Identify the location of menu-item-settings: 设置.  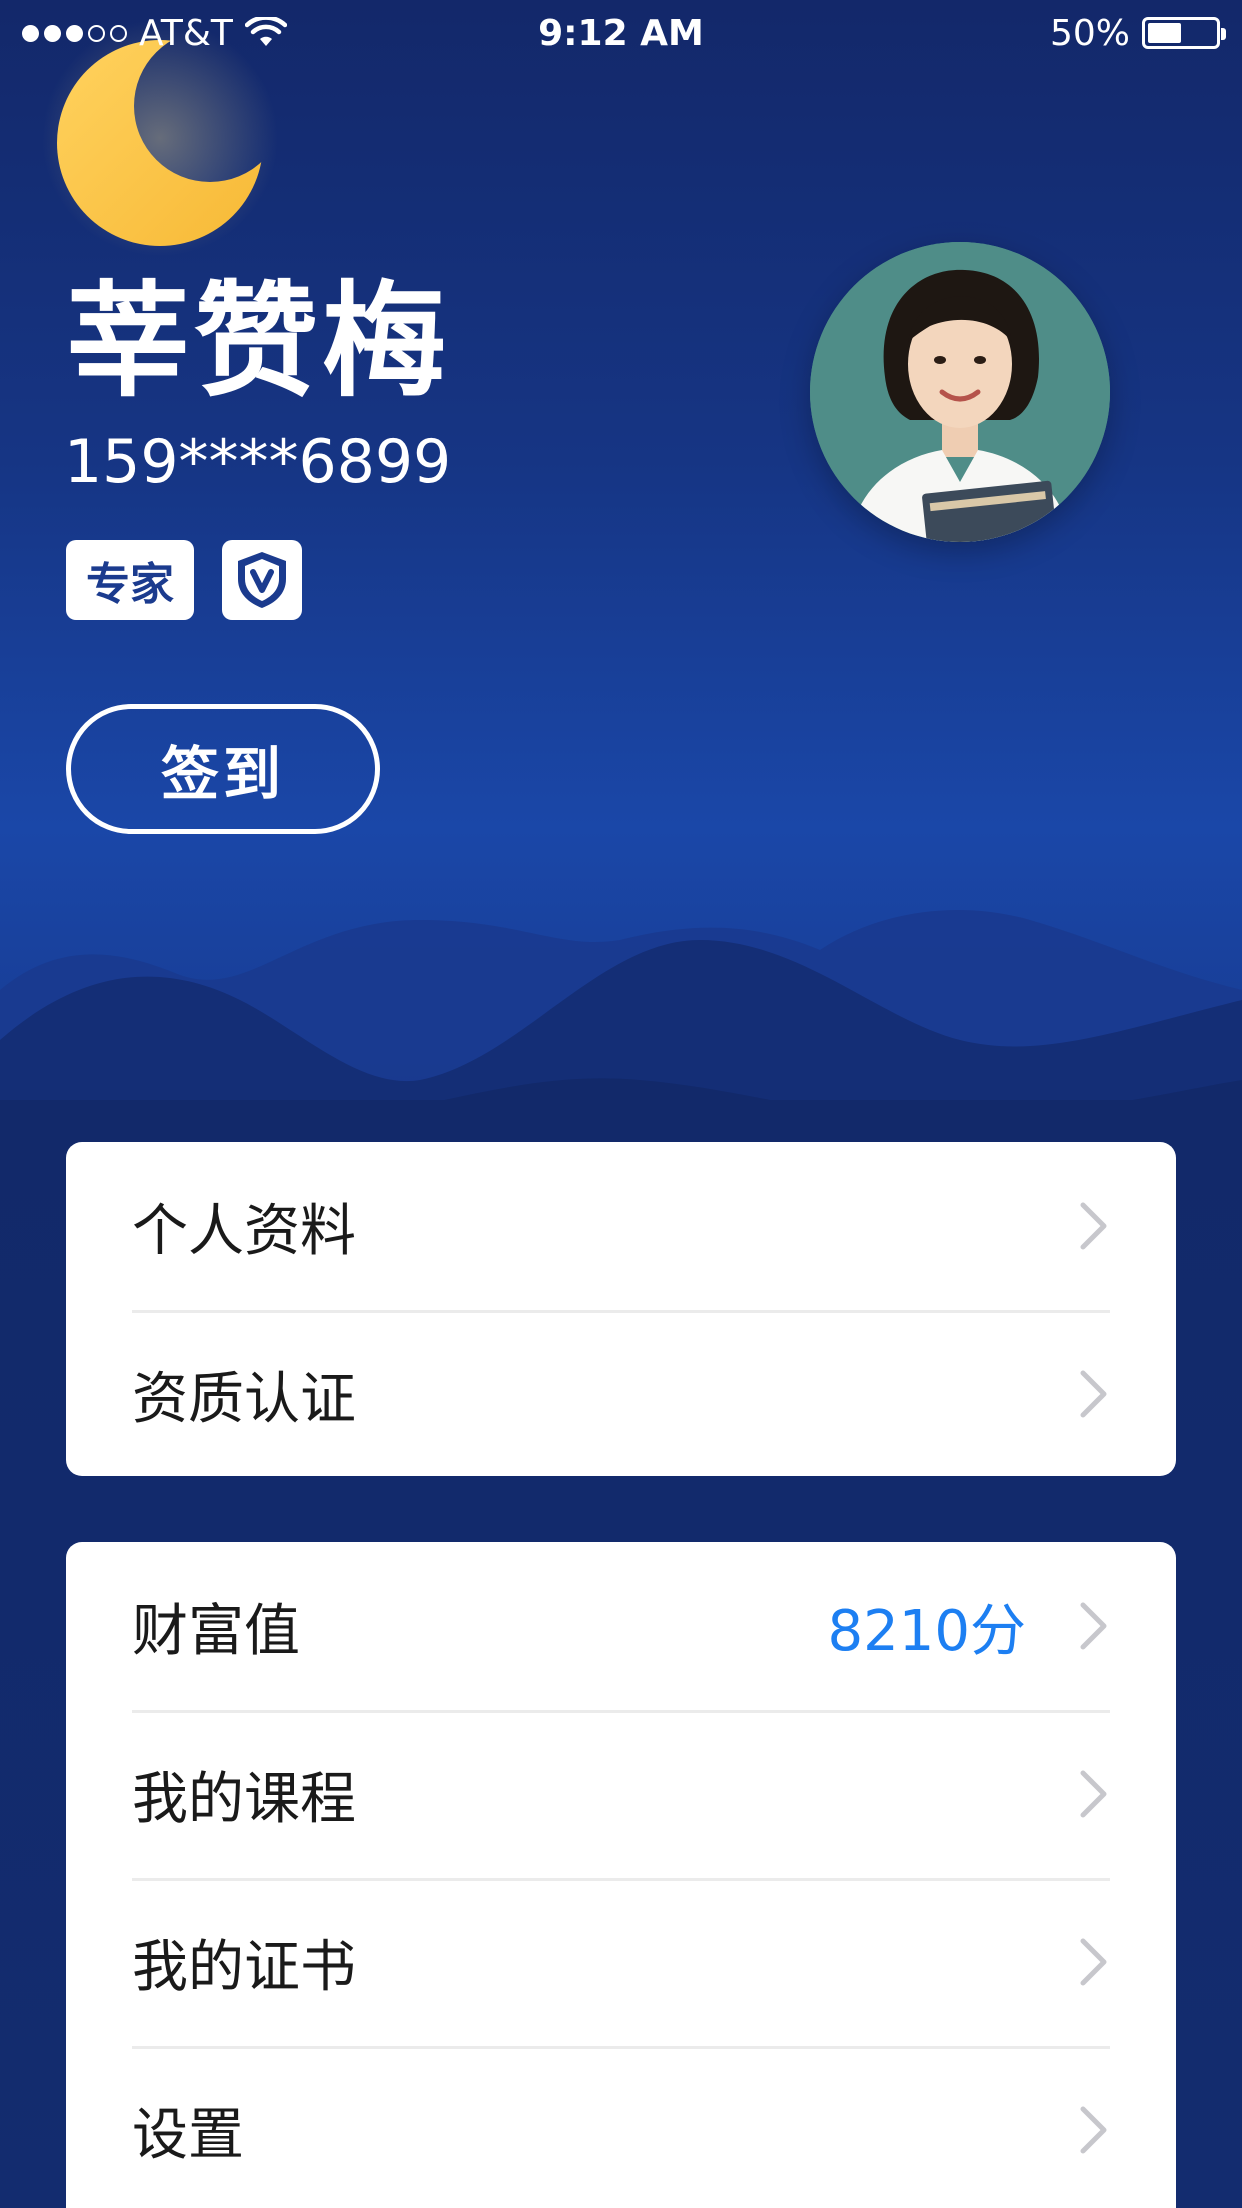
(621, 2127).